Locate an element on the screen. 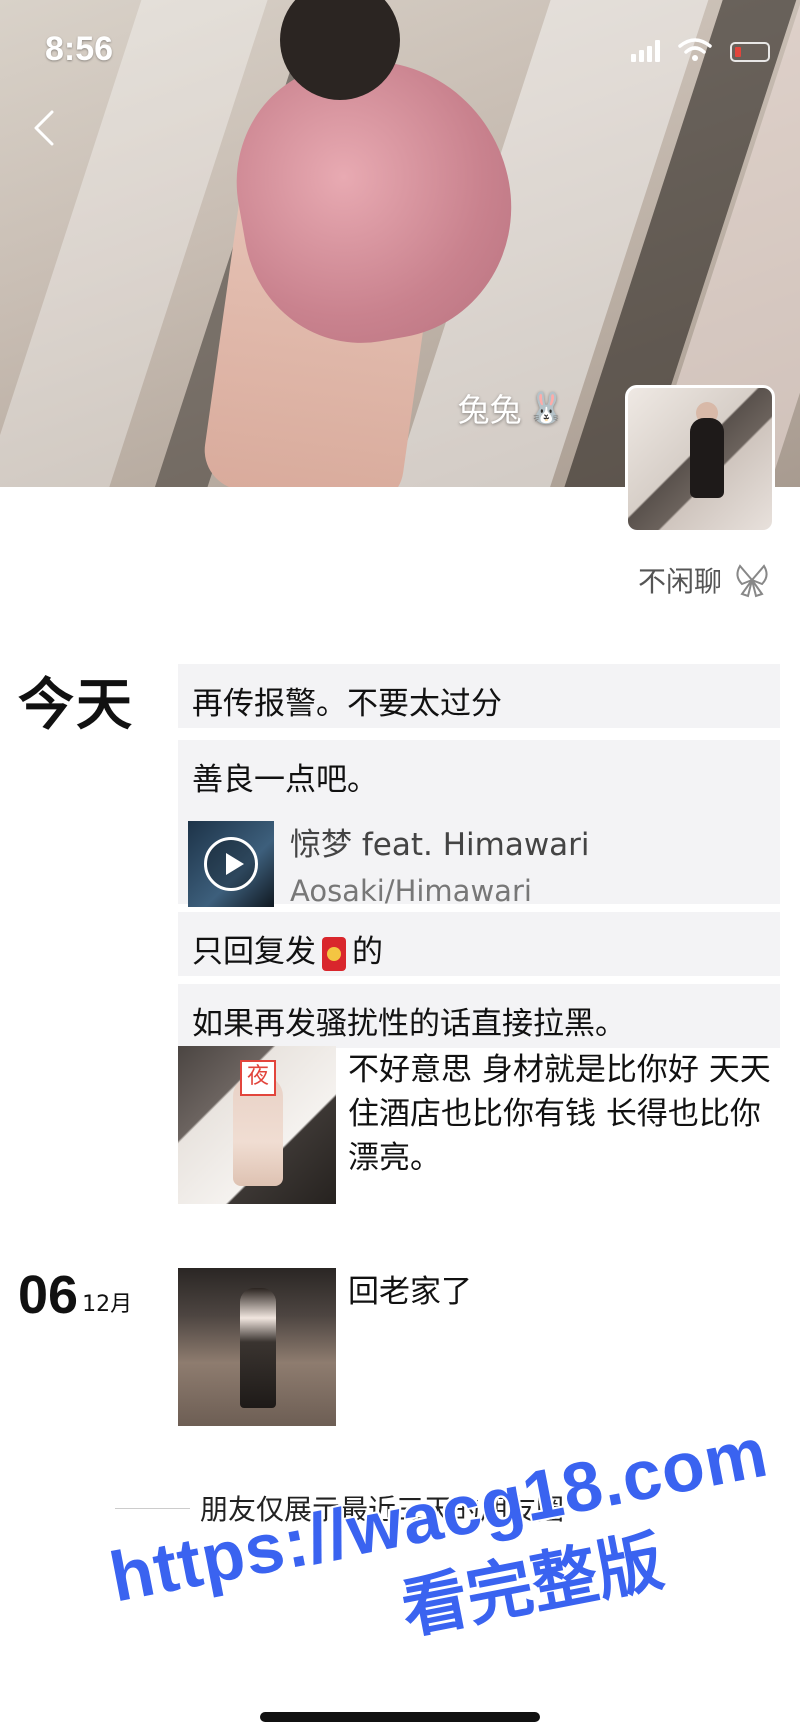  footer-note: 朋友仅展示最近三天的朋友圈 is located at coordinates (400, 1508).